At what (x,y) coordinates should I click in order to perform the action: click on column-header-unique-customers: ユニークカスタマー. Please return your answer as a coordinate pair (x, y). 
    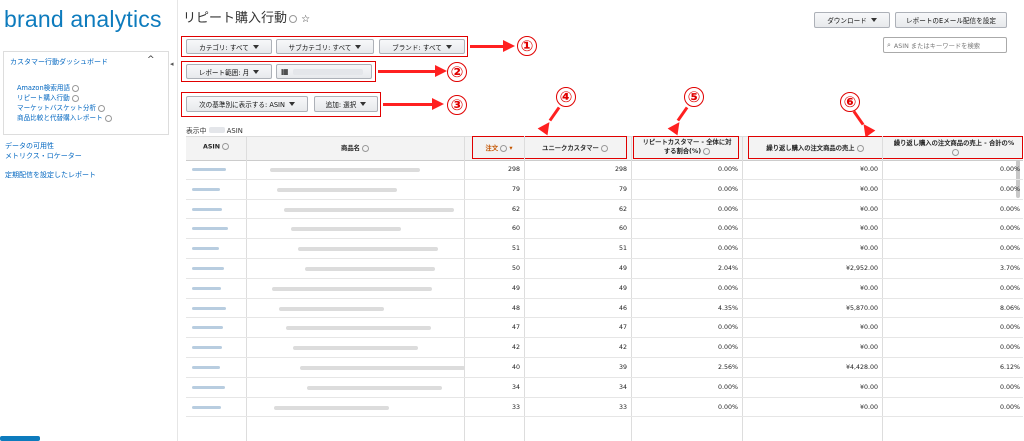
    Looking at the image, I should click on (575, 147).